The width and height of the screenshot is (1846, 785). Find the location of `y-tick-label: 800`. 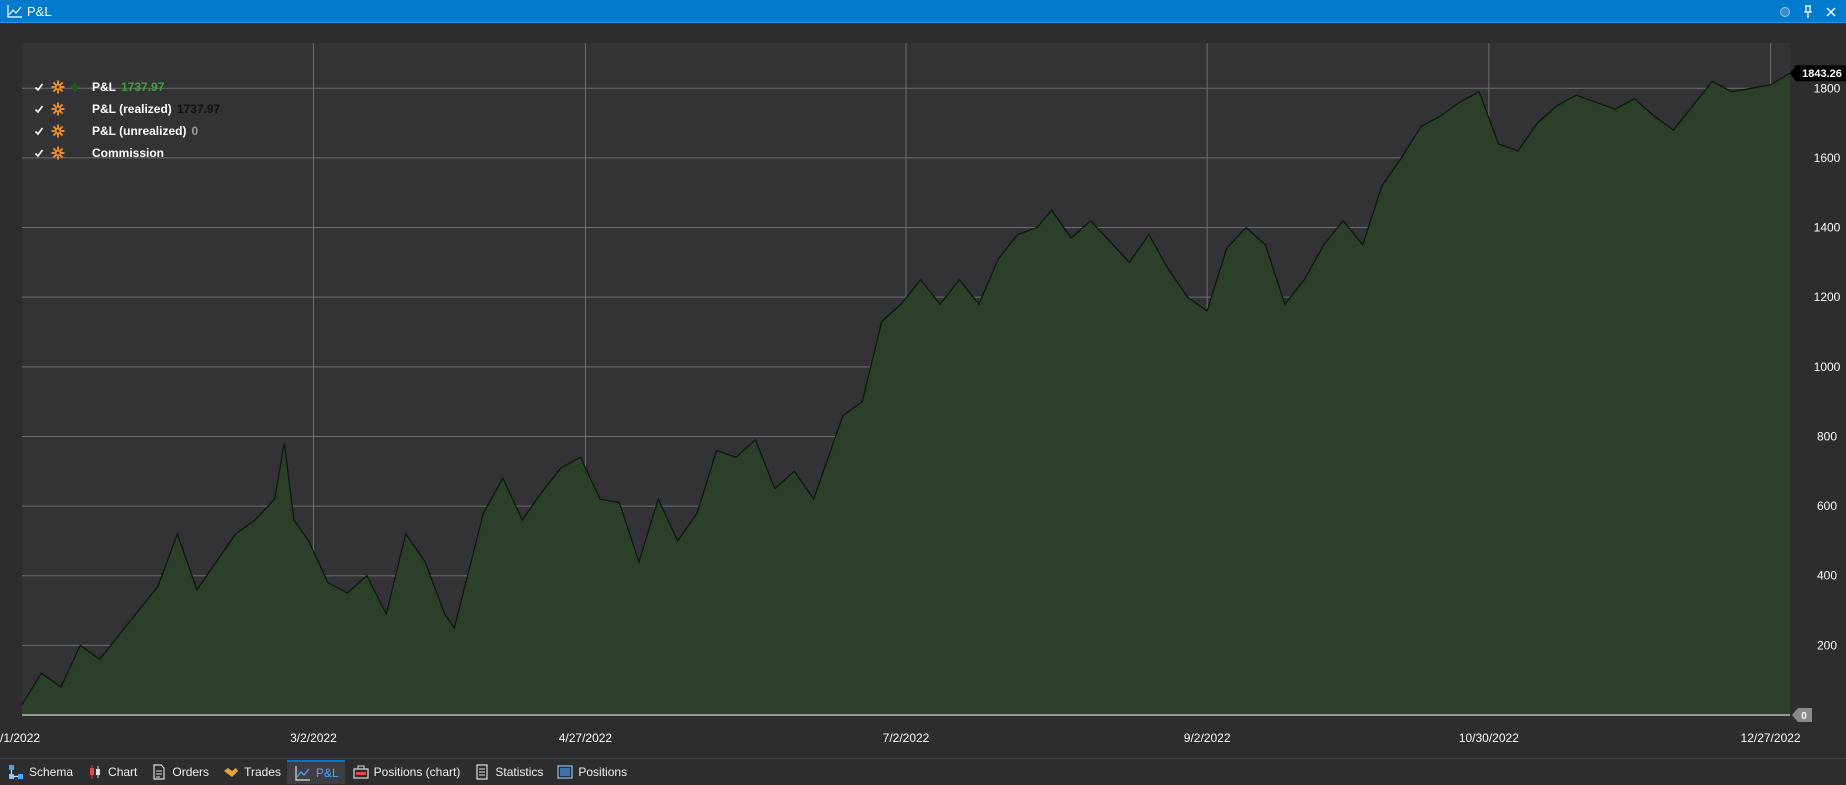

y-tick-label: 800 is located at coordinates (1827, 436).